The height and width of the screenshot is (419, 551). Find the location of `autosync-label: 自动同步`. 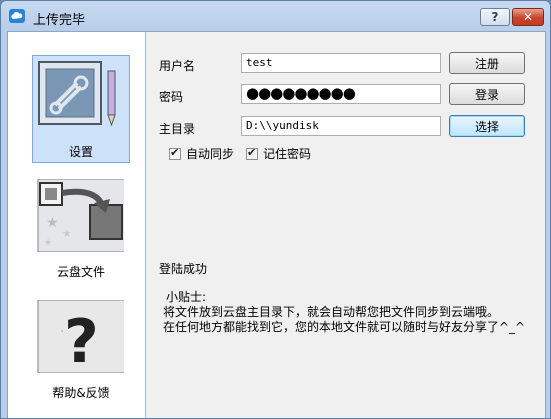

autosync-label: 自动同步 is located at coordinates (210, 154).